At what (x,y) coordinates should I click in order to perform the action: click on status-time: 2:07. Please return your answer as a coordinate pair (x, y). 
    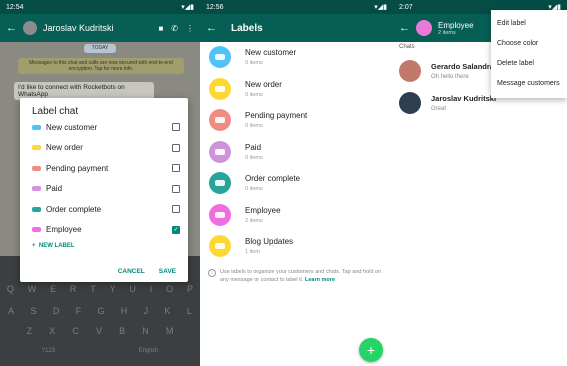
    Looking at the image, I should click on (406, 7).